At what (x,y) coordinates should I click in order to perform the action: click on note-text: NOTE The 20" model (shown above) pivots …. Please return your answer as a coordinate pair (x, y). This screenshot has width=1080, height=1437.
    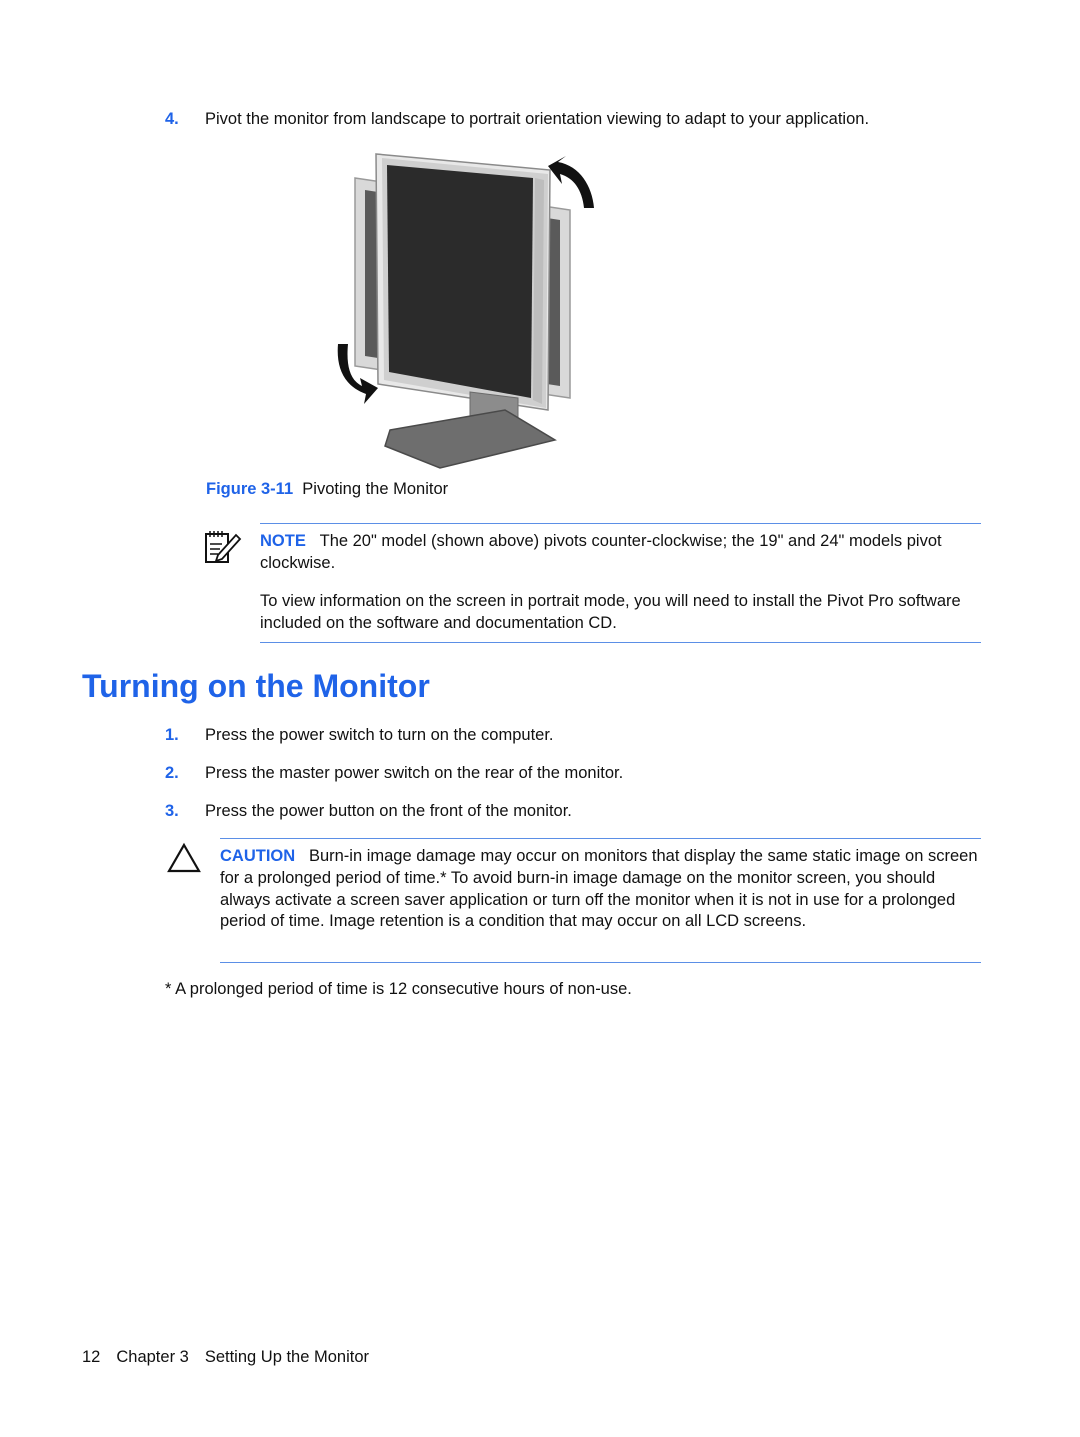
    Looking at the image, I should click on (621, 553).